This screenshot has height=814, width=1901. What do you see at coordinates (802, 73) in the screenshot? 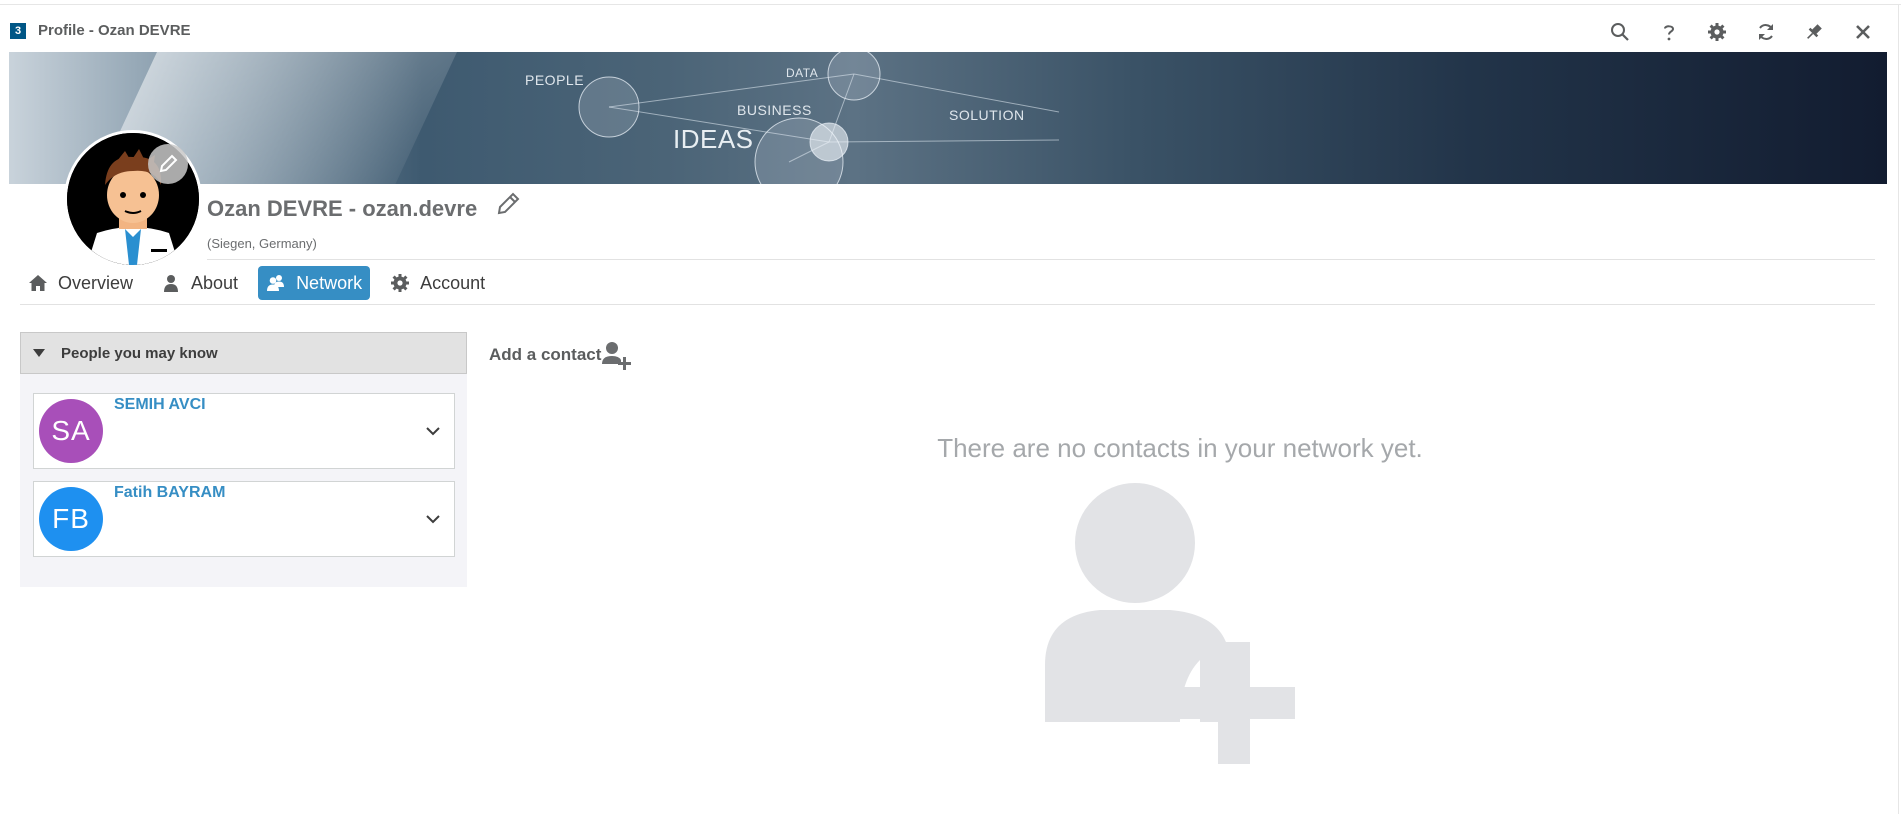
I see `banner-word: DATA` at bounding box center [802, 73].